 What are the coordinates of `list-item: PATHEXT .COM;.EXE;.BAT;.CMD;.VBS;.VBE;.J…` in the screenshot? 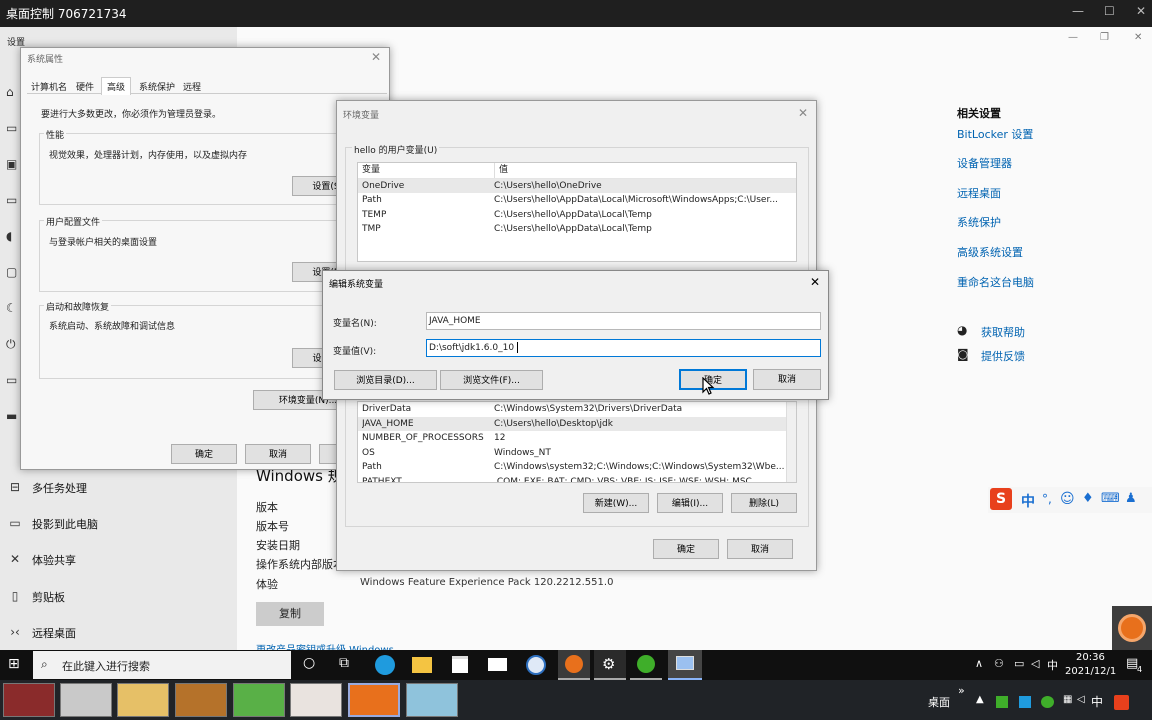 It's located at (577, 479).